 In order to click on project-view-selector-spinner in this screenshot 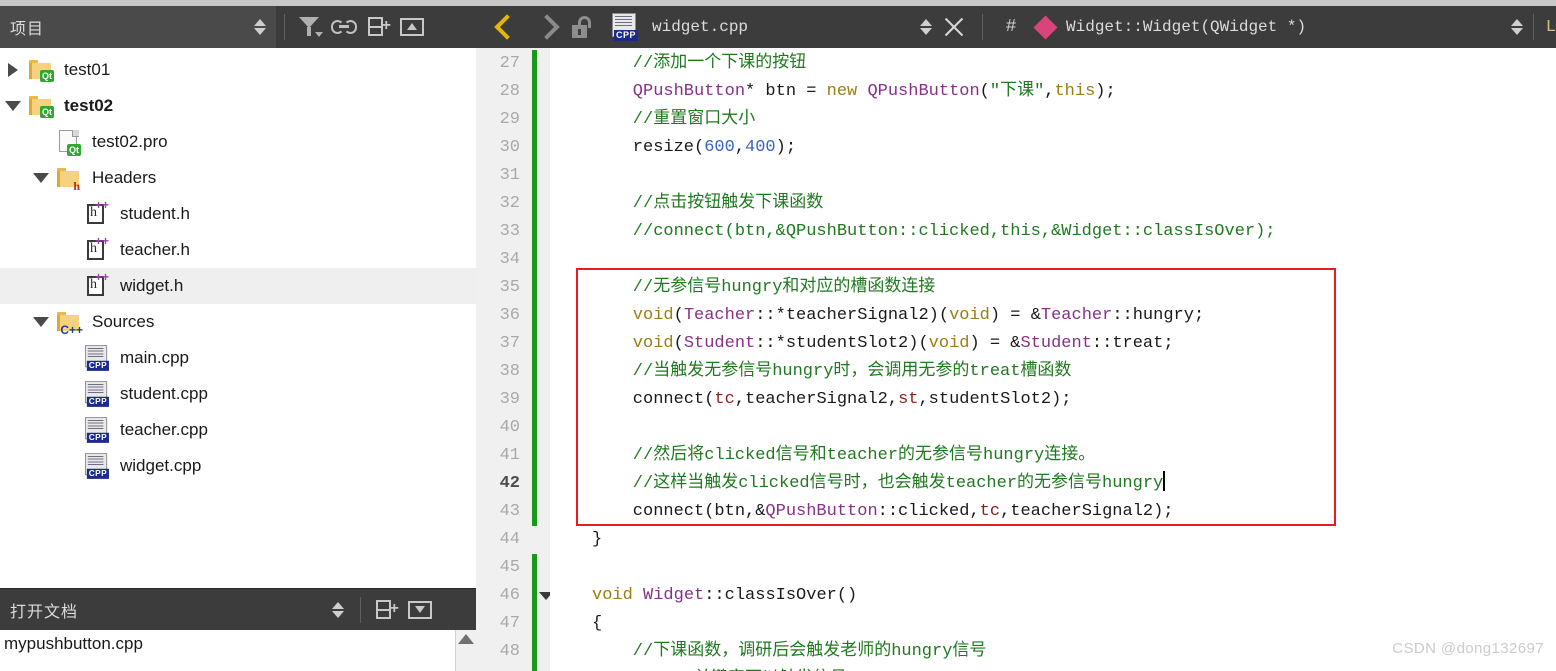, I will do `click(260, 27)`.